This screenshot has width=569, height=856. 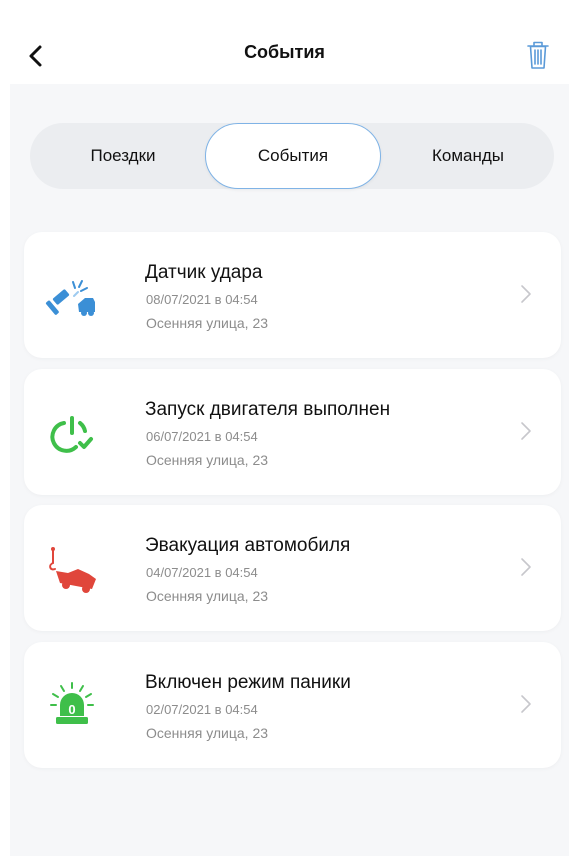 I want to click on page-title: События, so click(x=284, y=52).